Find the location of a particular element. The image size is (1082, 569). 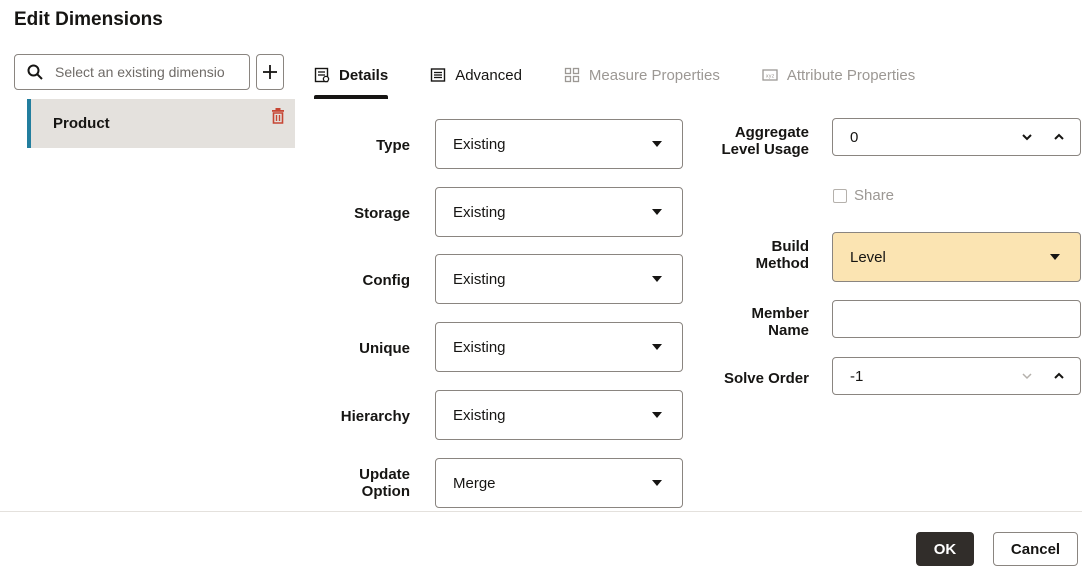

member-name-field is located at coordinates (956, 319).